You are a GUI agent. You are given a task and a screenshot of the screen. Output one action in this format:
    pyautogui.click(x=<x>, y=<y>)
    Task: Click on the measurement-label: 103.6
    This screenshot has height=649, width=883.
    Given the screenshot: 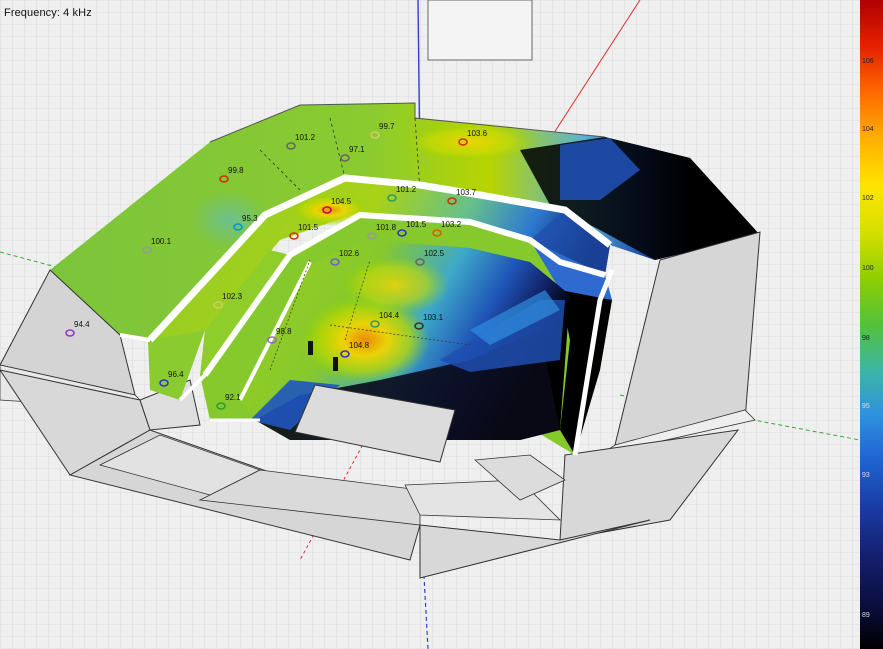 What is the action you would take?
    pyautogui.click(x=477, y=133)
    